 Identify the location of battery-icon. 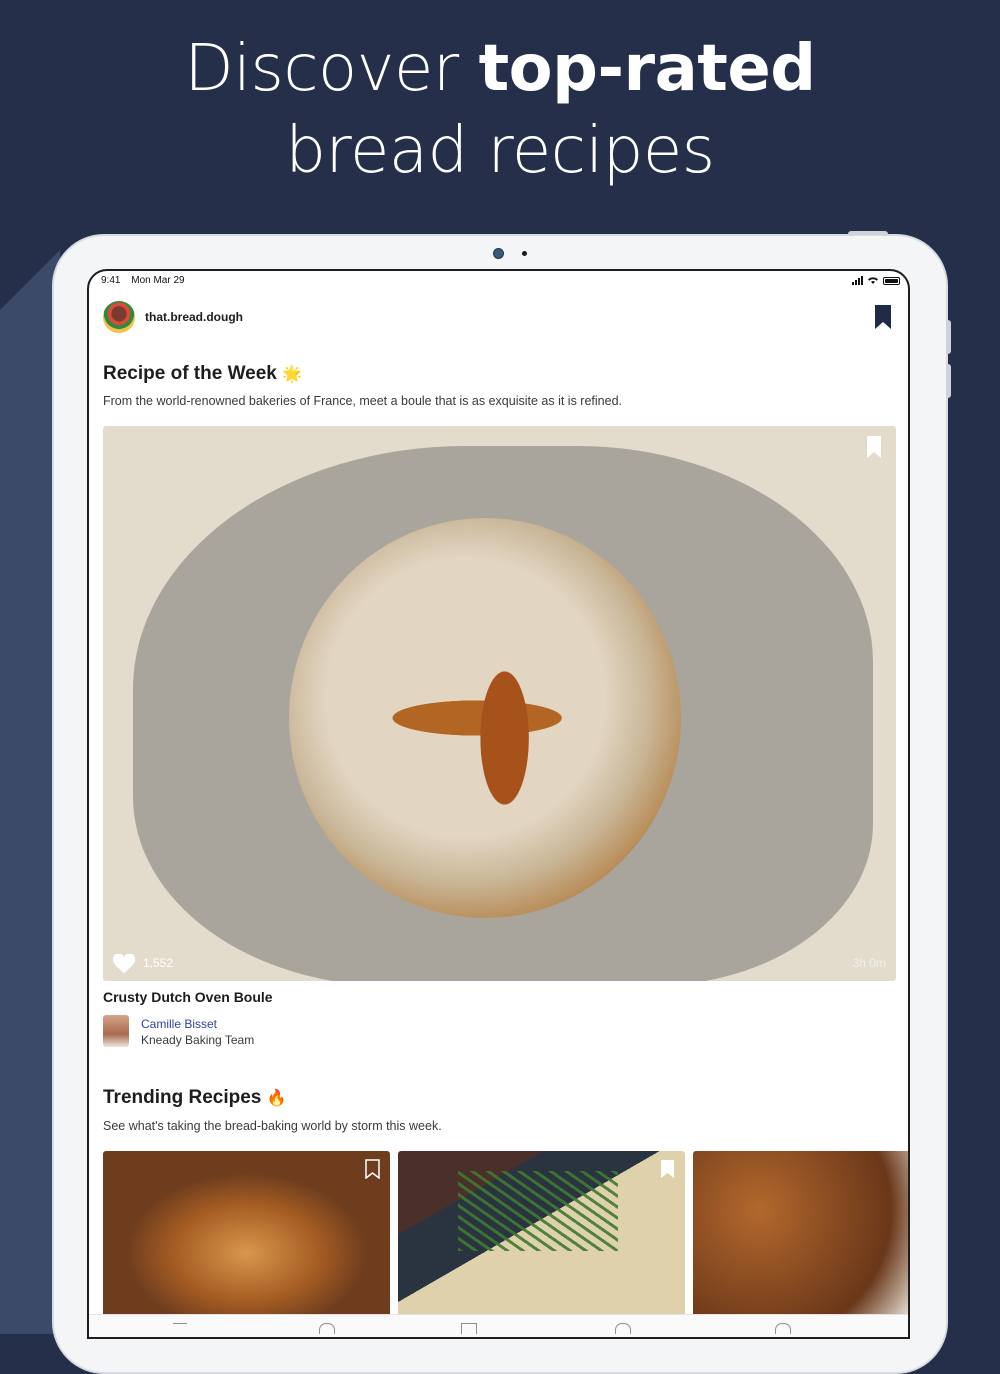
(891, 280).